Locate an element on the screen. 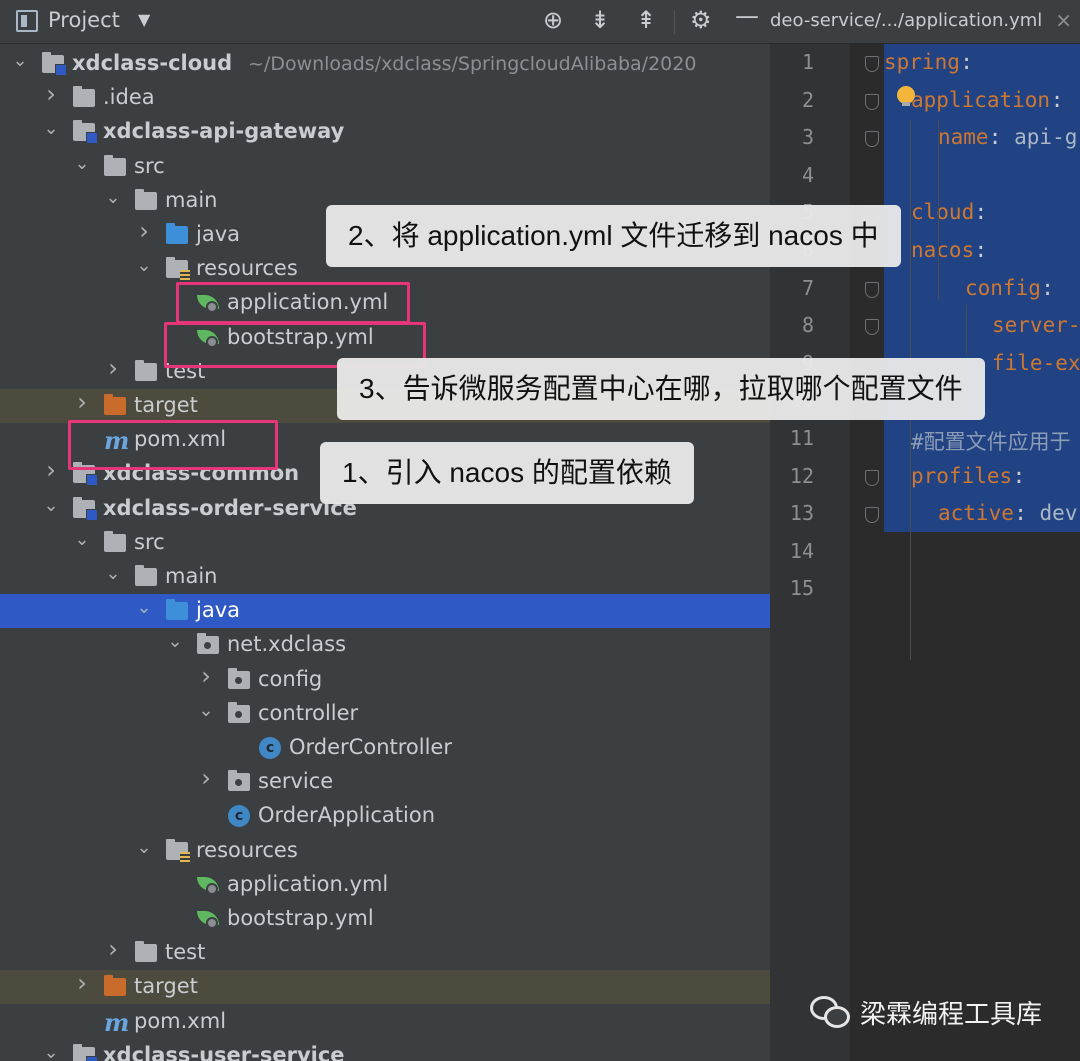 The image size is (1080, 1061). tree-node: application.yml is located at coordinates (385, 885).